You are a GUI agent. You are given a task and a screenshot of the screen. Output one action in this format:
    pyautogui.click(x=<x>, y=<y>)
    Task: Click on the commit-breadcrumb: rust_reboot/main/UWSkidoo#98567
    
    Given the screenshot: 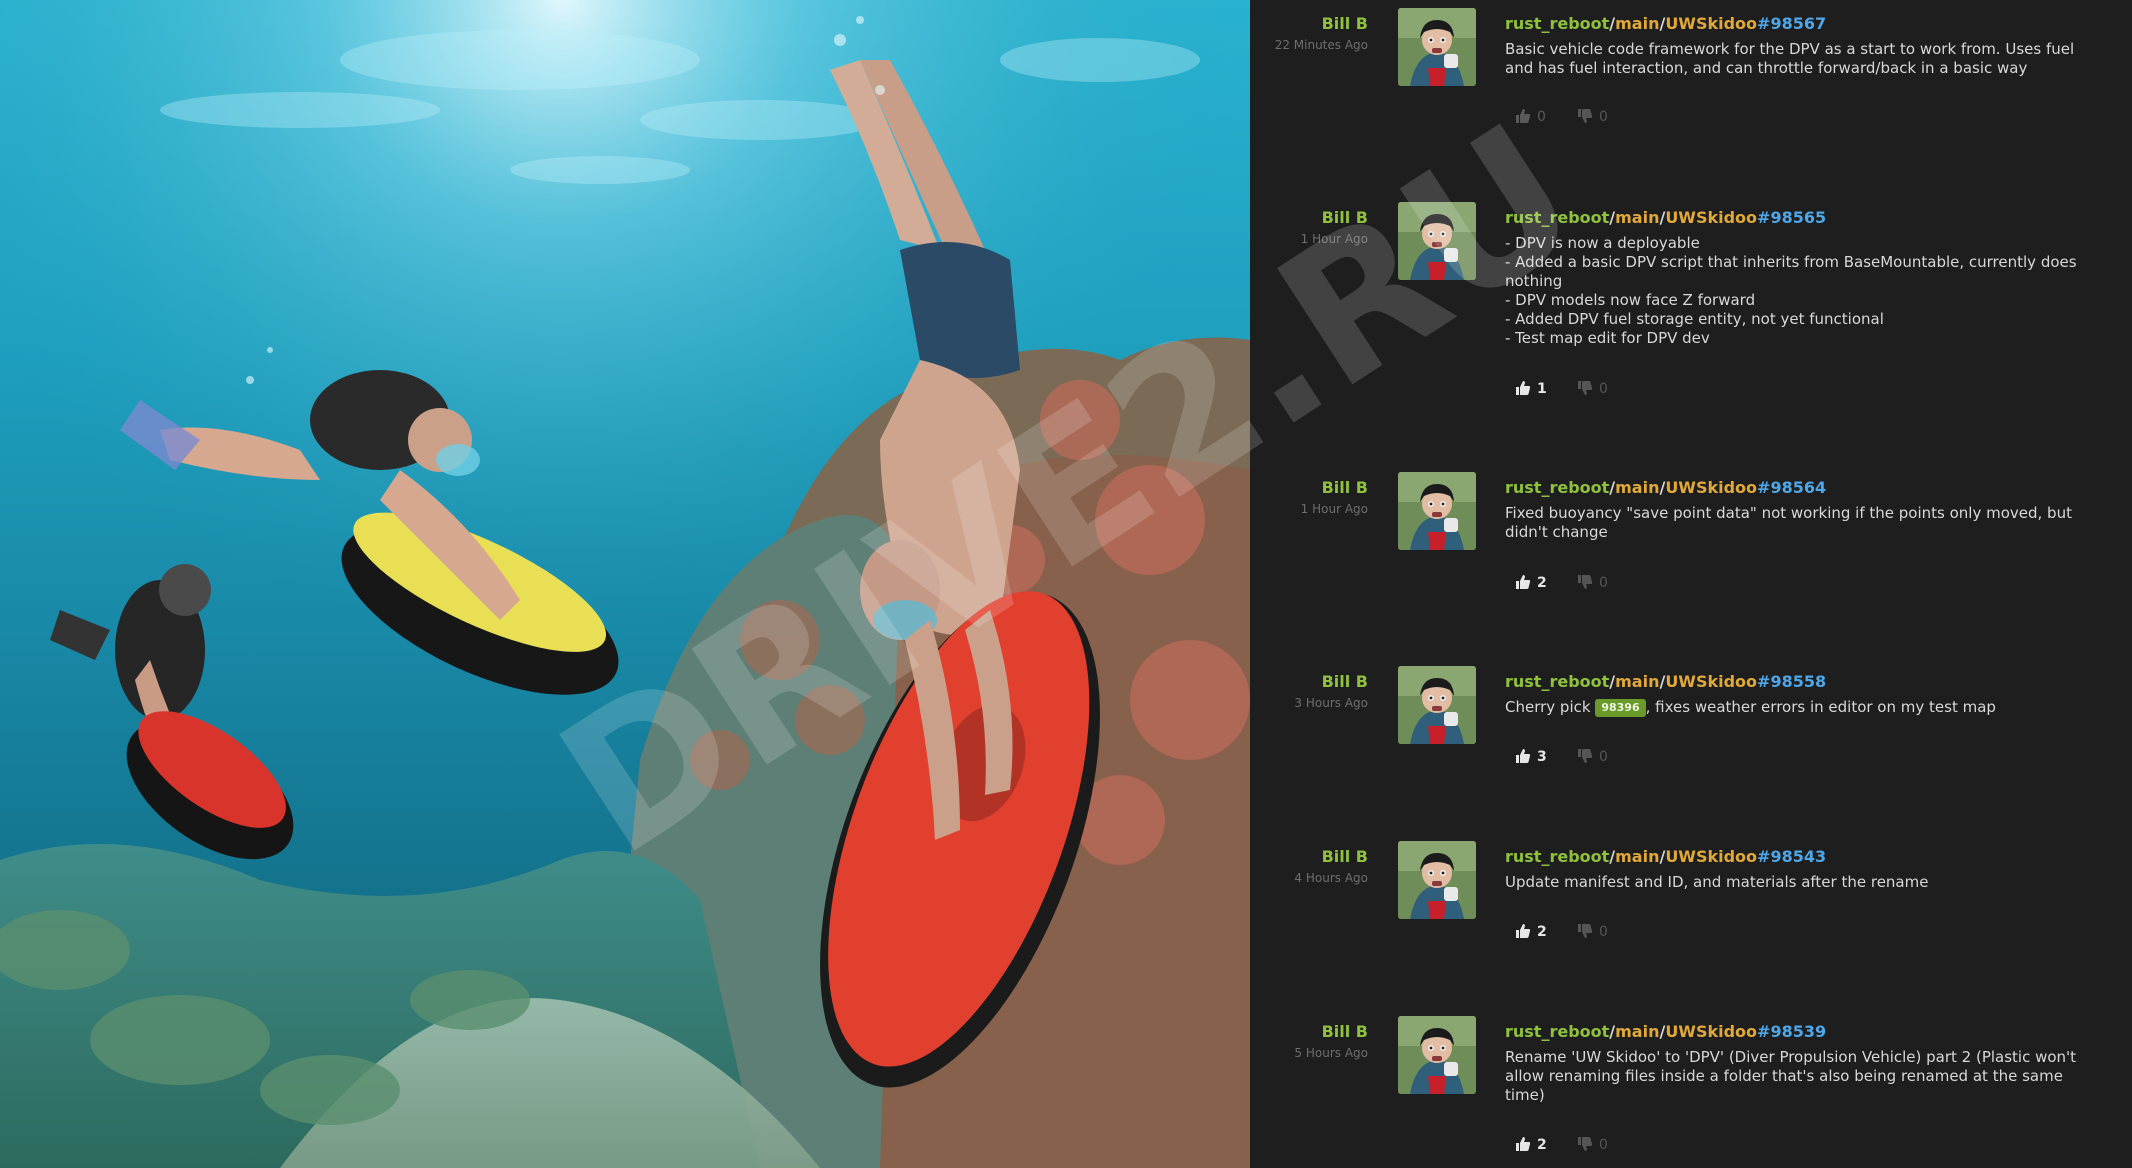 What is the action you would take?
    pyautogui.click(x=1665, y=23)
    